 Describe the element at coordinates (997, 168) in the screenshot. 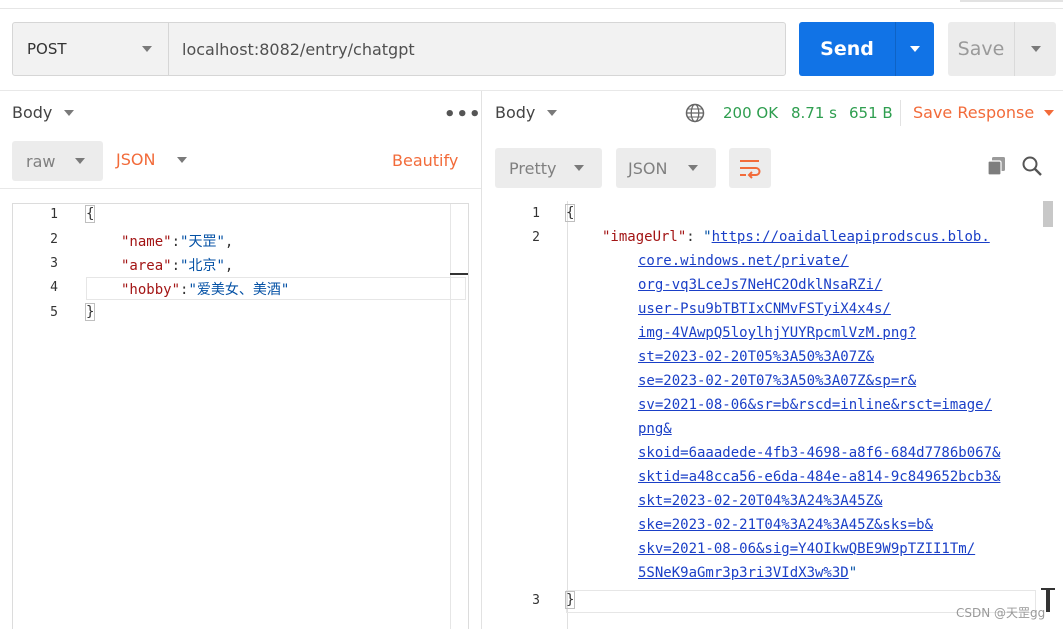

I see `copy-icon` at that location.